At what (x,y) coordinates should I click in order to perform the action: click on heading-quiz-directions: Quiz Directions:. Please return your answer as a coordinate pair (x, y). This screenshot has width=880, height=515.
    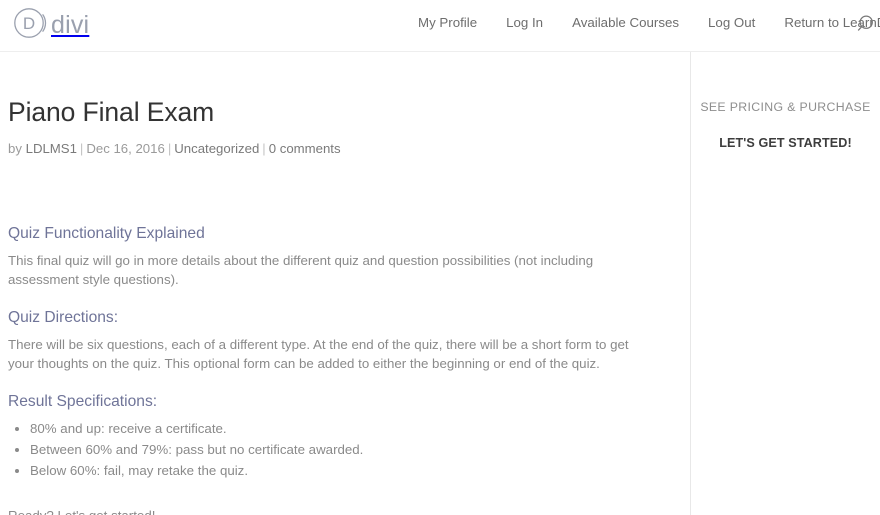
    Looking at the image, I should click on (63, 317).